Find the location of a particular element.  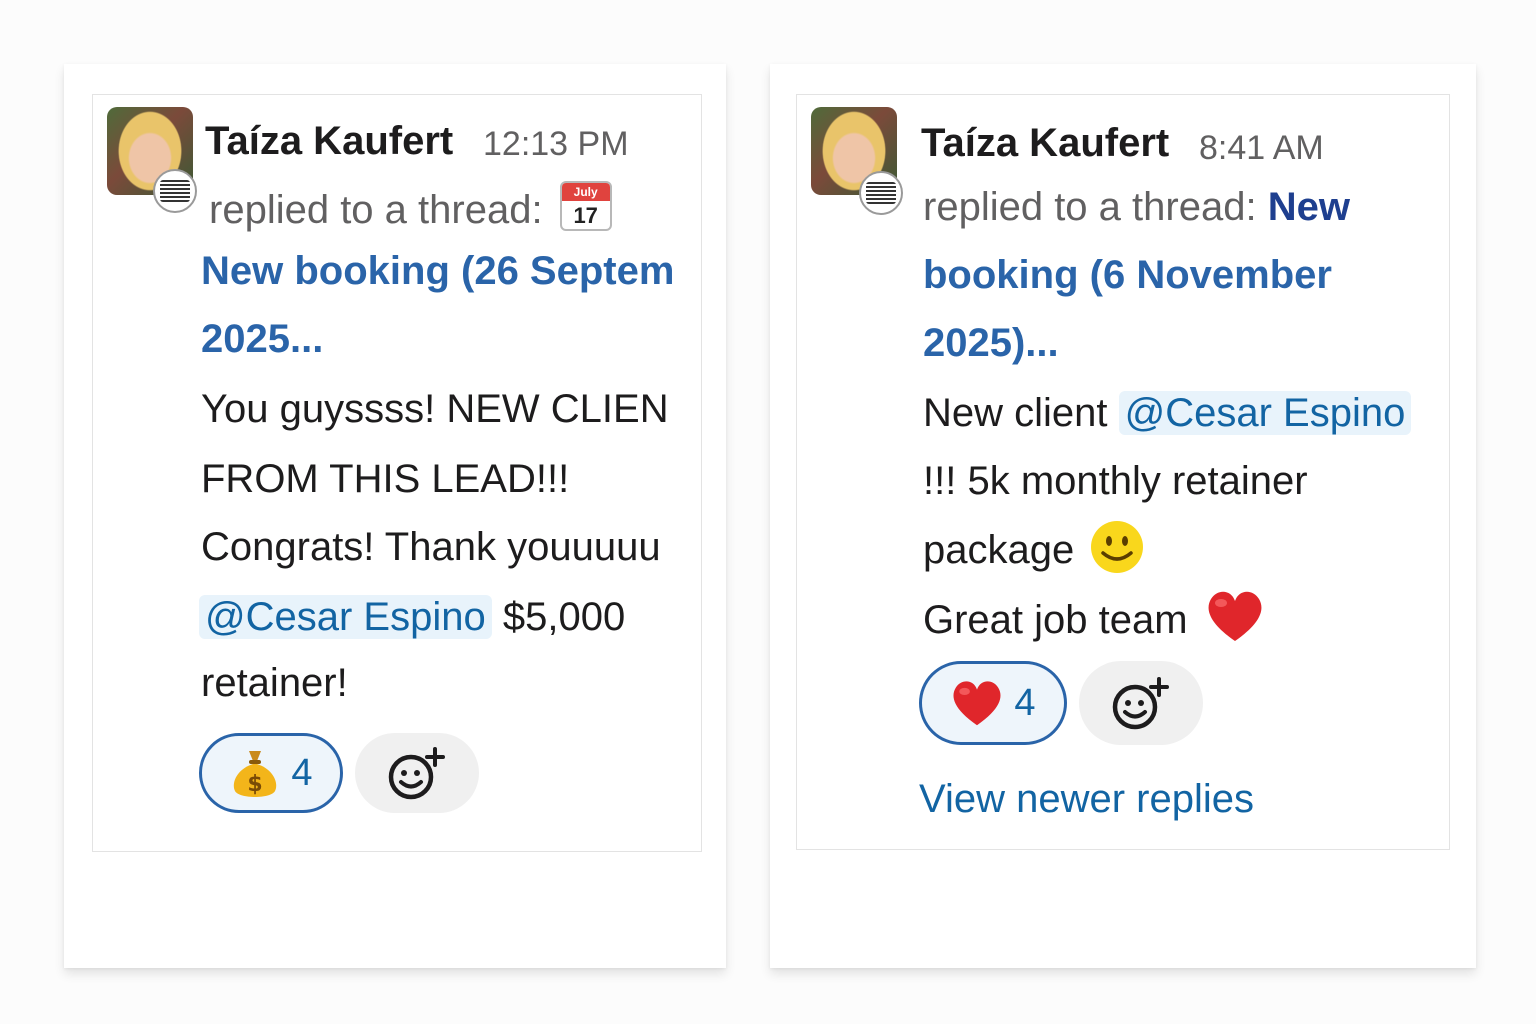

heart-icon is located at coordinates (977, 703).